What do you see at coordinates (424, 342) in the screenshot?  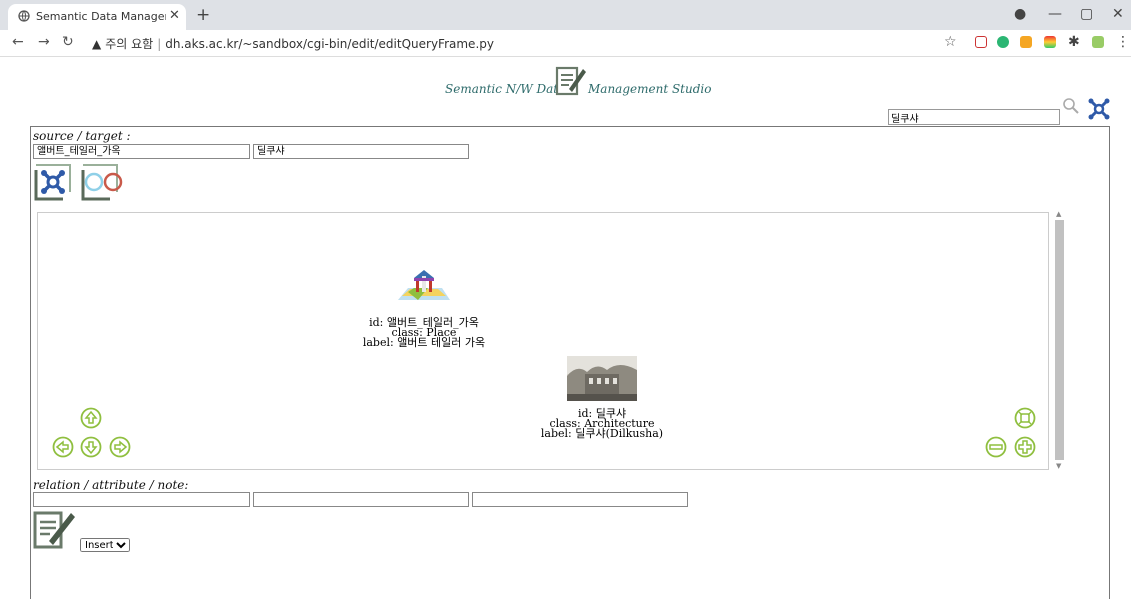 I see `node-place-label: label: 앨버트 테일러 가옥` at bounding box center [424, 342].